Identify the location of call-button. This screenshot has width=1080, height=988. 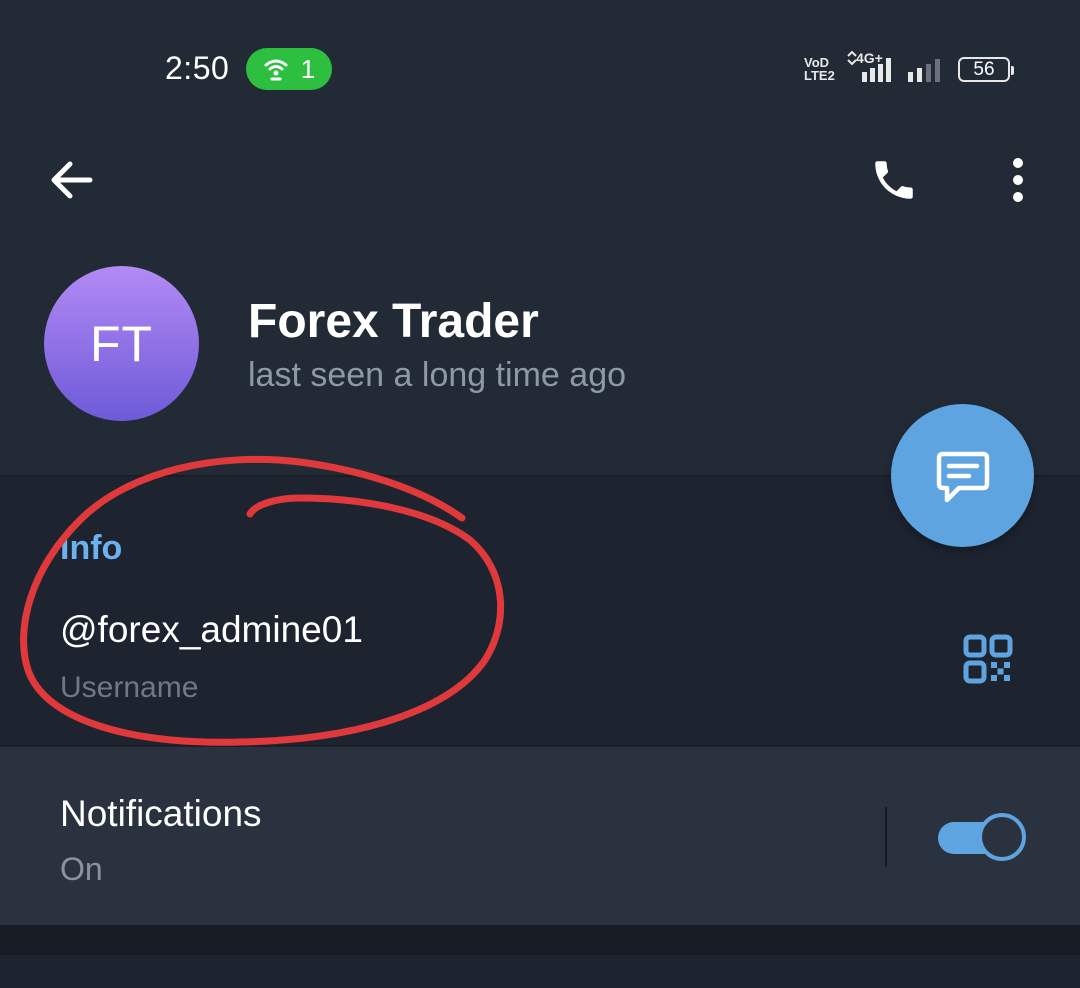
(894, 180).